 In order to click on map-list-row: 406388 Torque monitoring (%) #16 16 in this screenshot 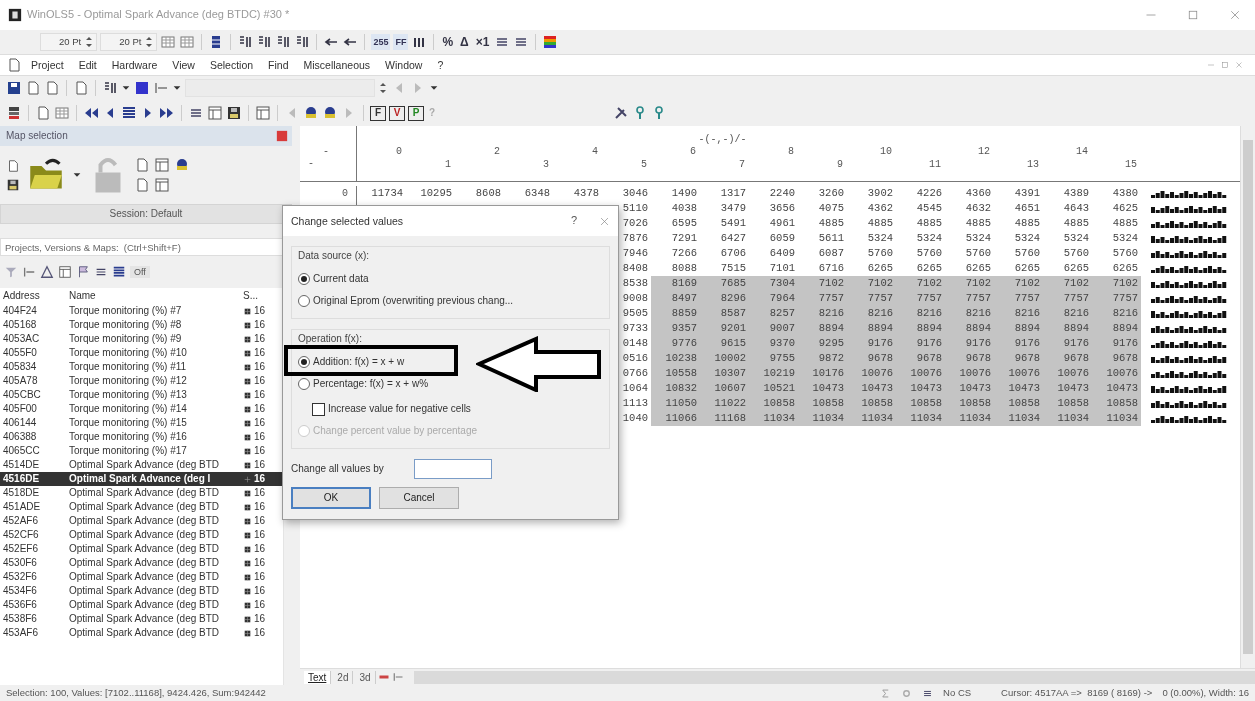, I will do `click(141, 437)`.